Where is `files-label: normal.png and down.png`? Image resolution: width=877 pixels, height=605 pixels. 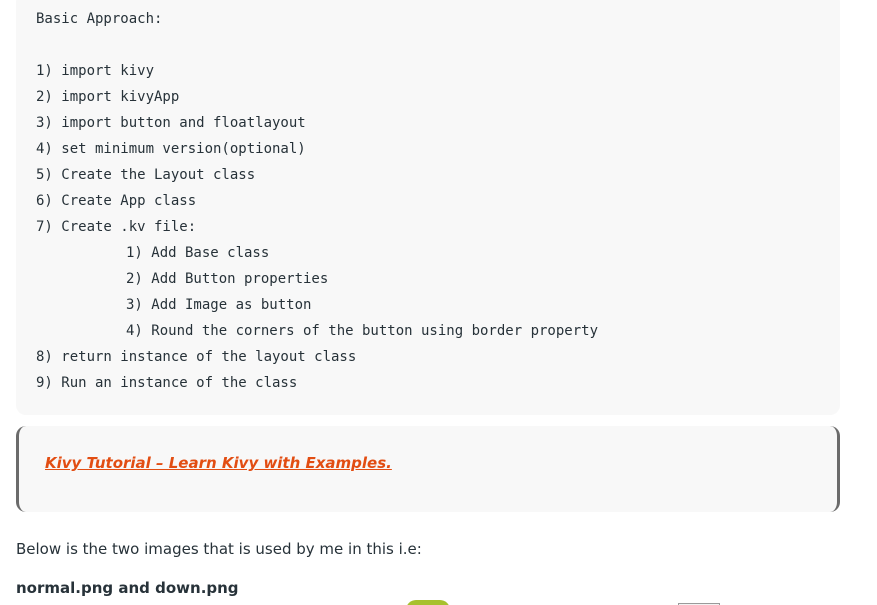 files-label: normal.png and down.png is located at coordinates (127, 588).